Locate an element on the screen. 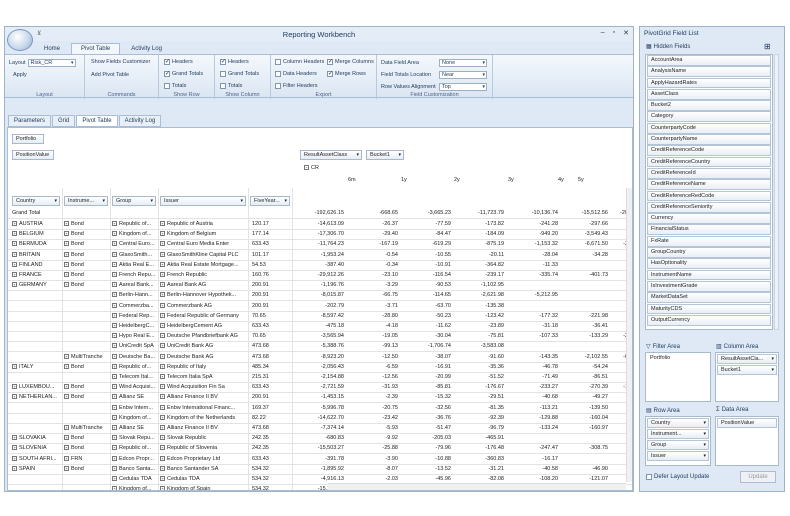 The image size is (790, 516). hidden-field-item: GroupCountry is located at coordinates (709, 252).